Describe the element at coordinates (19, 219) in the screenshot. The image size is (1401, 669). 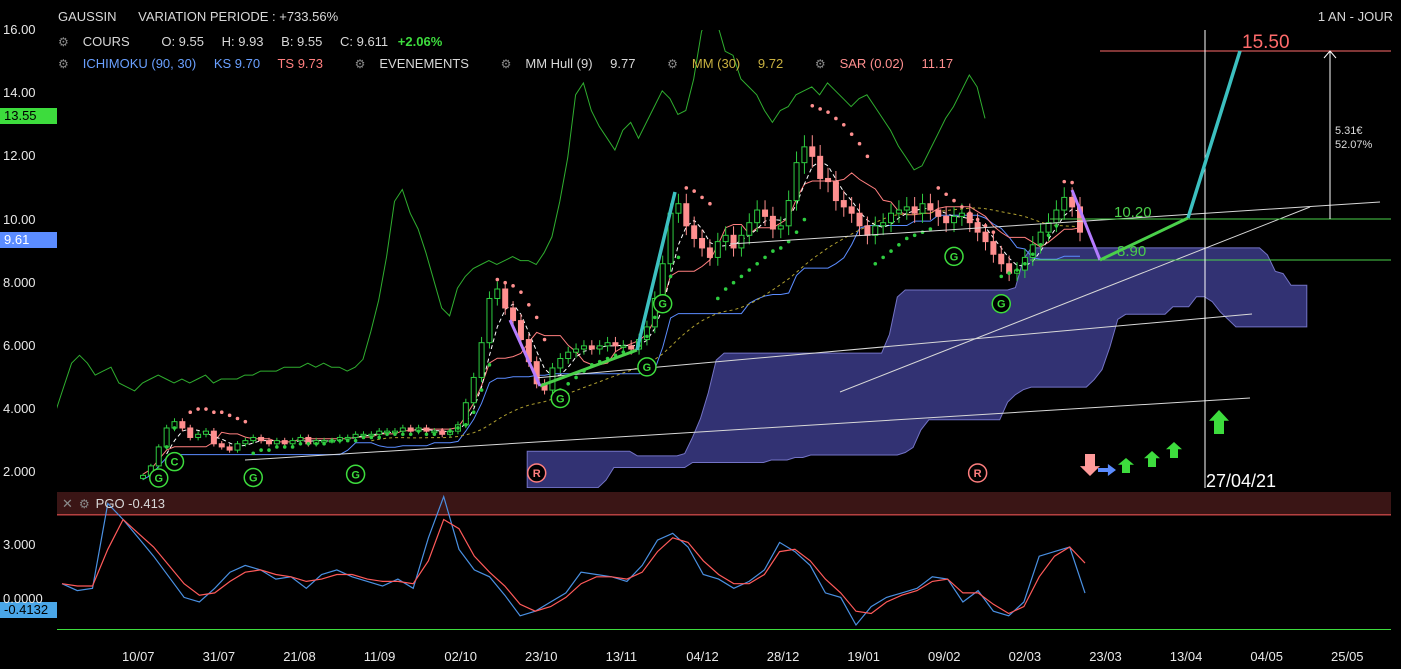
I see `y-tick-label: 10.00` at that location.